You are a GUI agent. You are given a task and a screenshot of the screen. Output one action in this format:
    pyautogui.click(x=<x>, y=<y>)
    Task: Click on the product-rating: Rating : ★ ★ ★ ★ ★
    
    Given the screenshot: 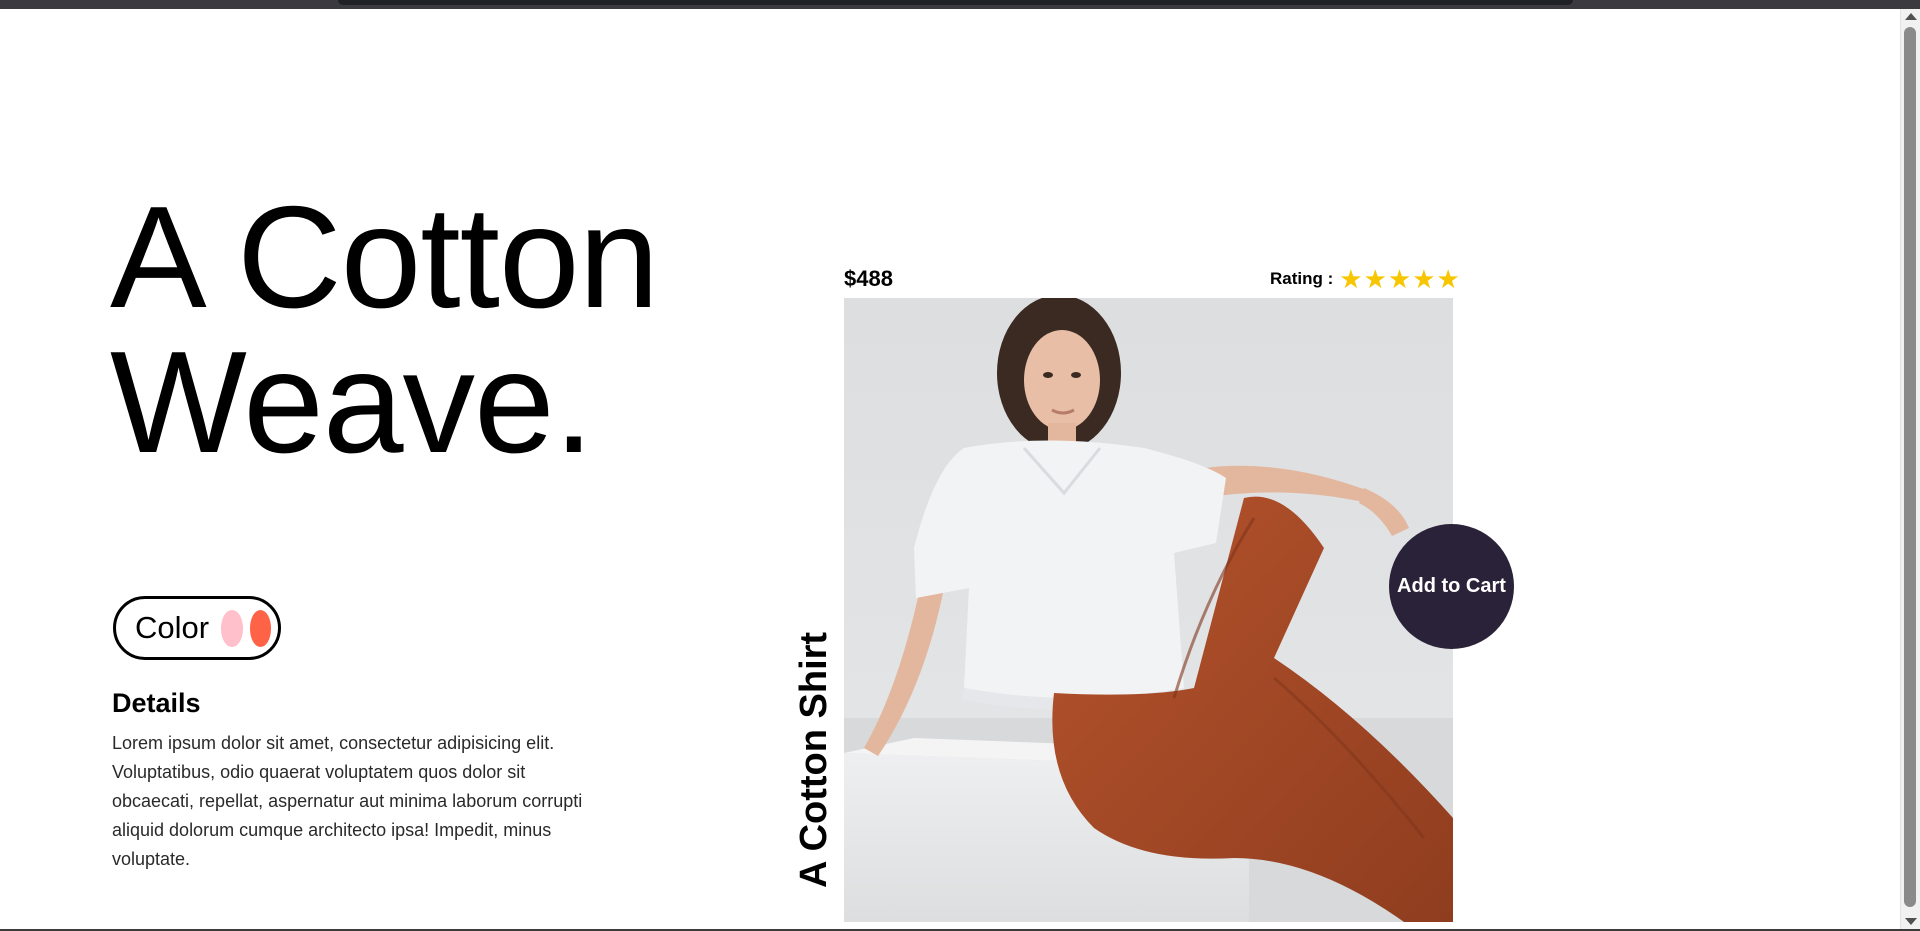 What is the action you would take?
    pyautogui.click(x=1365, y=279)
    